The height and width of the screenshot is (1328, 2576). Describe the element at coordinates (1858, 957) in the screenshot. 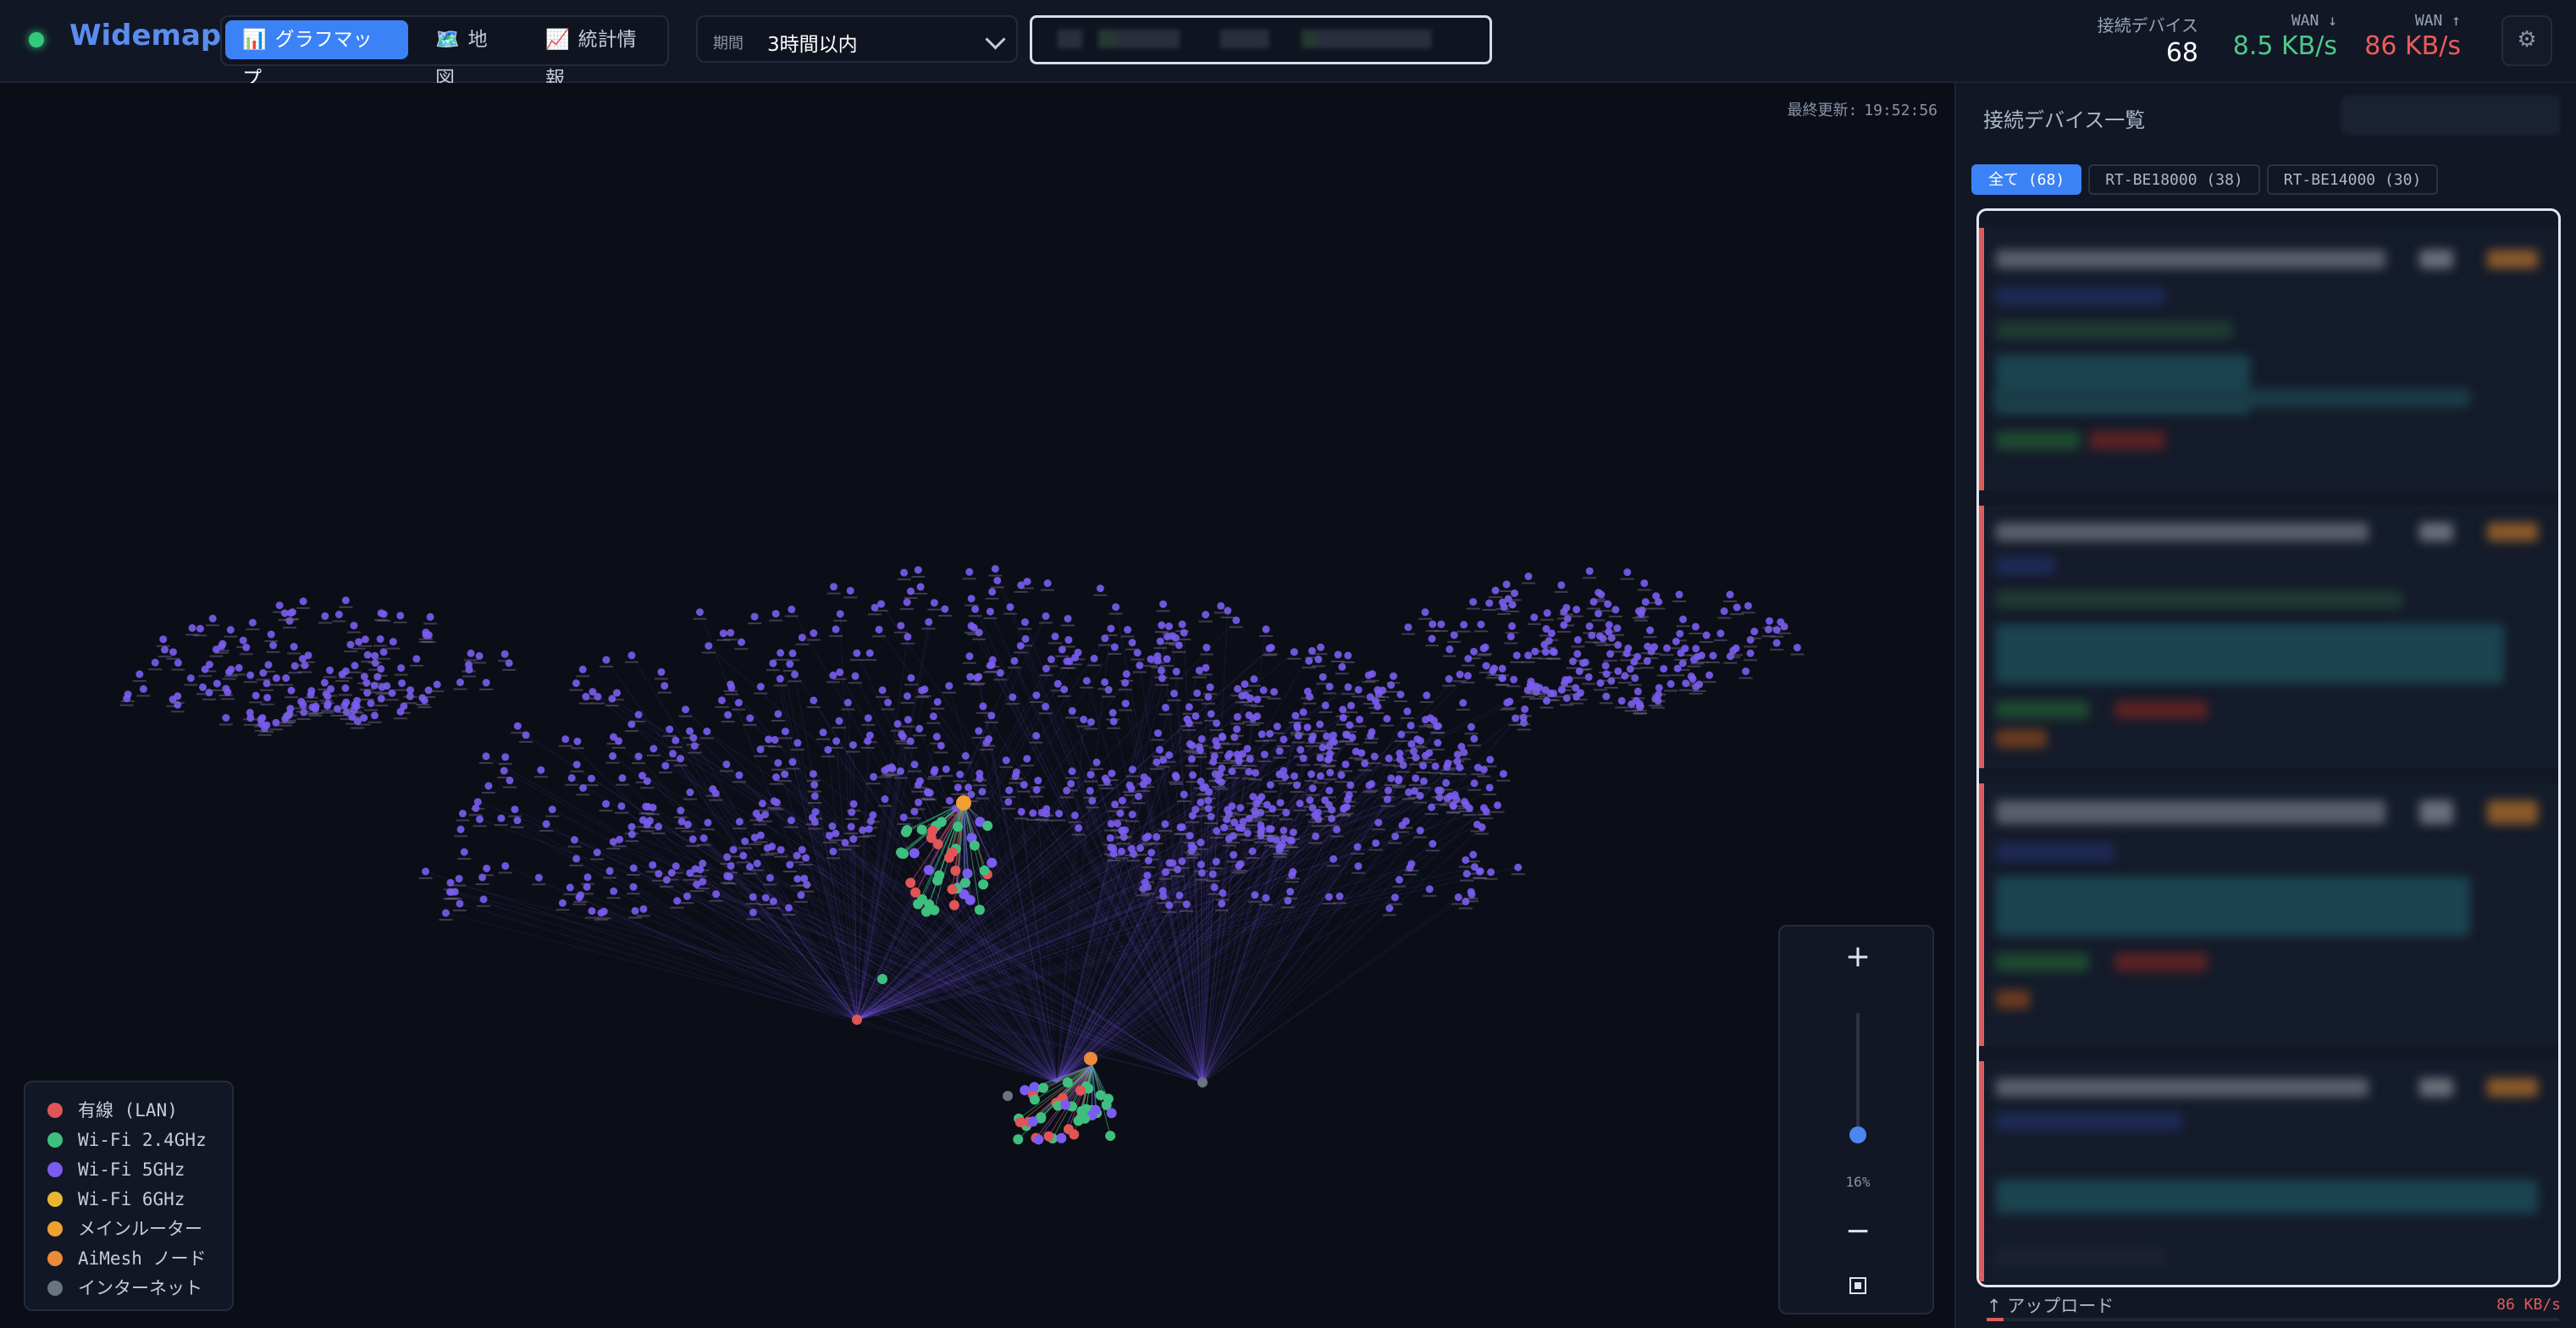

I see `zoom-in-button: +` at that location.